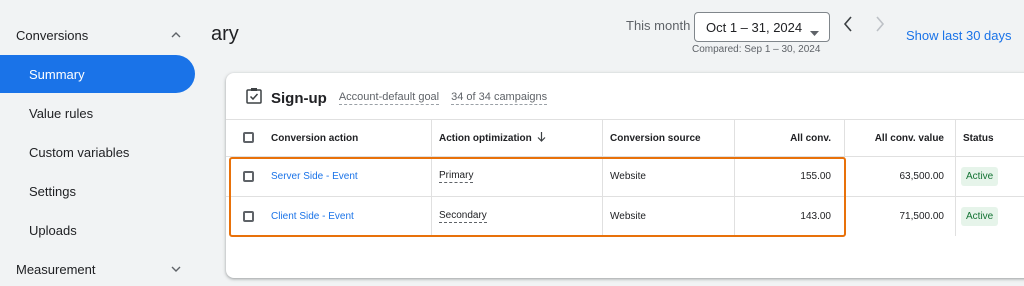 The width and height of the screenshot is (1024, 286). Describe the element at coordinates (756, 49) in the screenshot. I see `compared-range: Compared: Sep 1 – 30, 2024` at that location.